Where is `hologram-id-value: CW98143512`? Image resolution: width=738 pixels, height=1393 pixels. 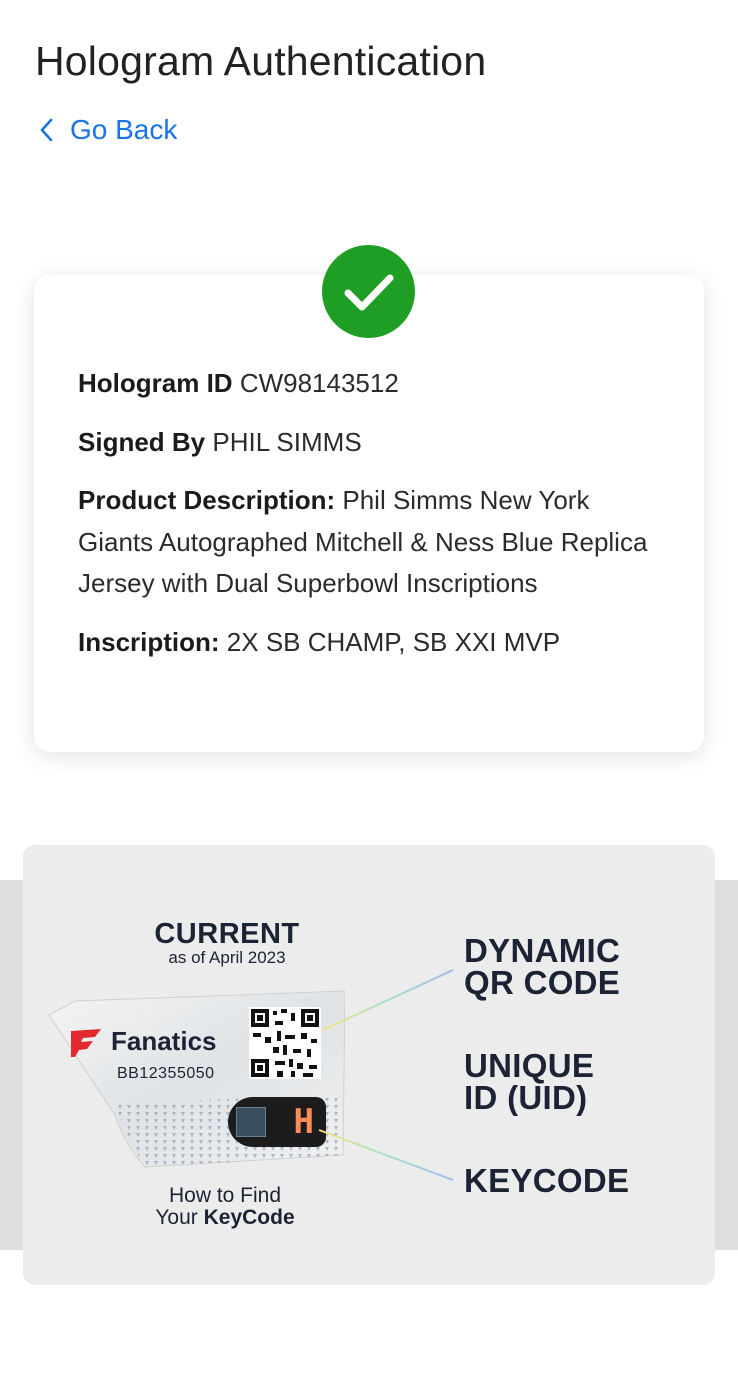 hologram-id-value: CW98143512 is located at coordinates (319, 383).